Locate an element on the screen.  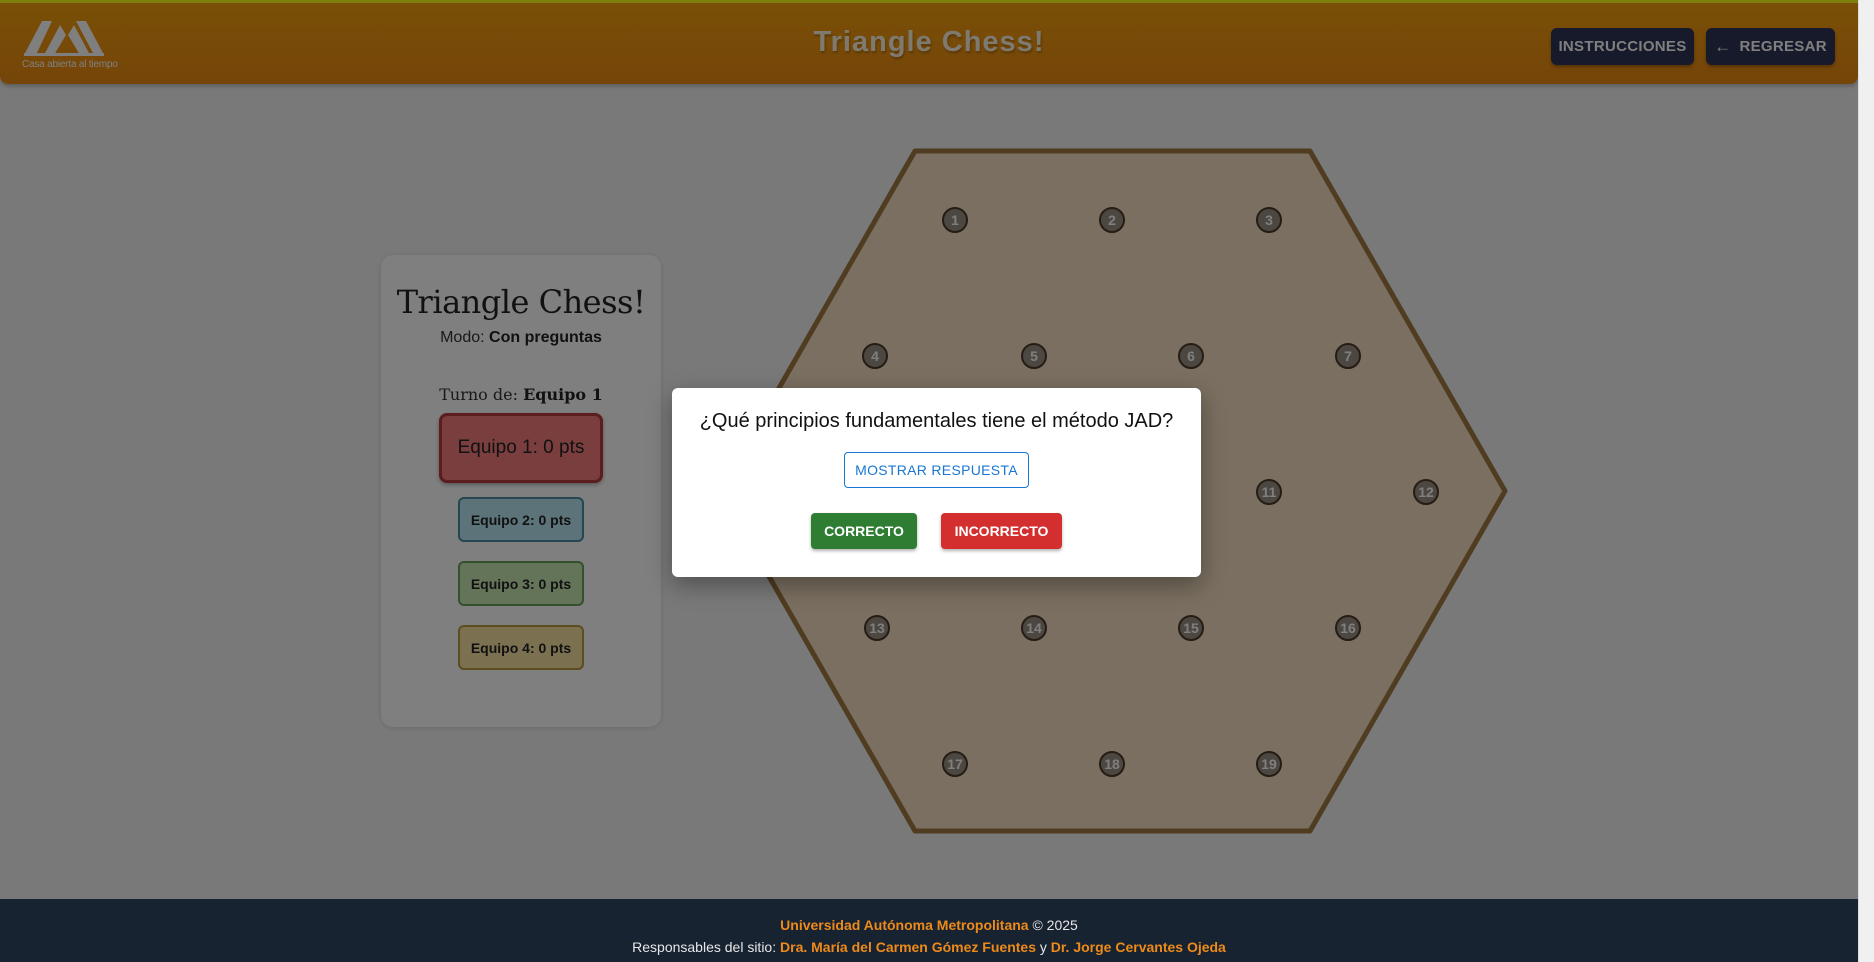
footer-responsables-label: Responsables del sitio: is located at coordinates (706, 947).